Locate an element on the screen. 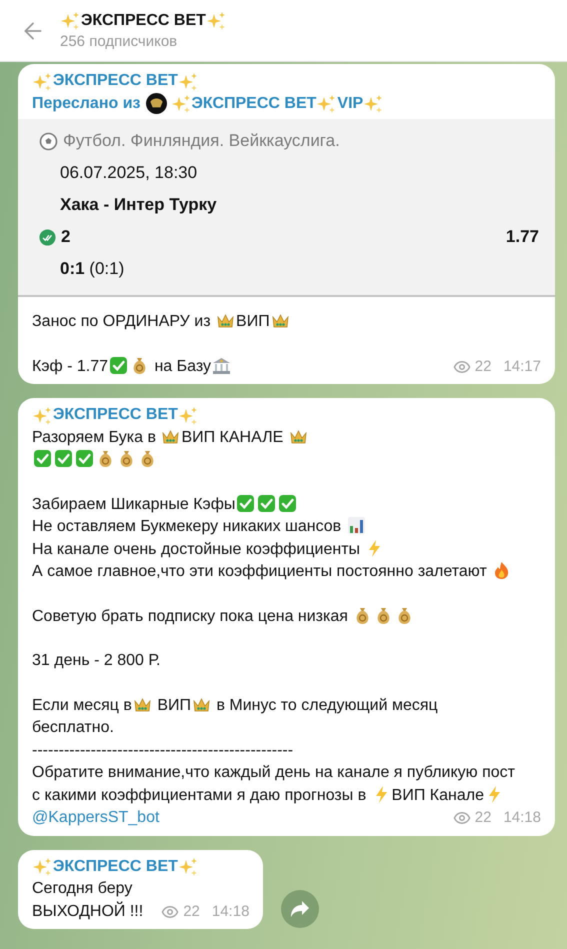 The height and width of the screenshot is (949, 567). message-text: в Минус то следующий месяц is located at coordinates (326, 705).